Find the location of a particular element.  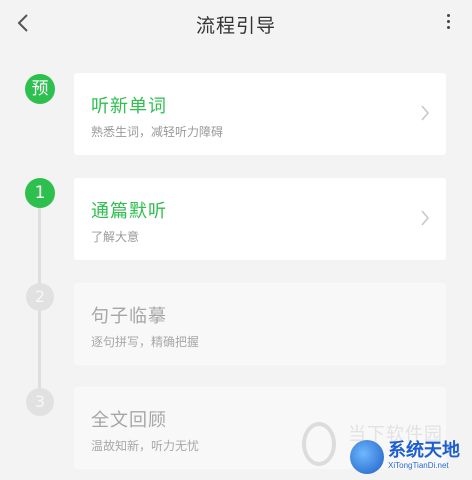

watermark-brand: 系统天地 is located at coordinates (424, 450).